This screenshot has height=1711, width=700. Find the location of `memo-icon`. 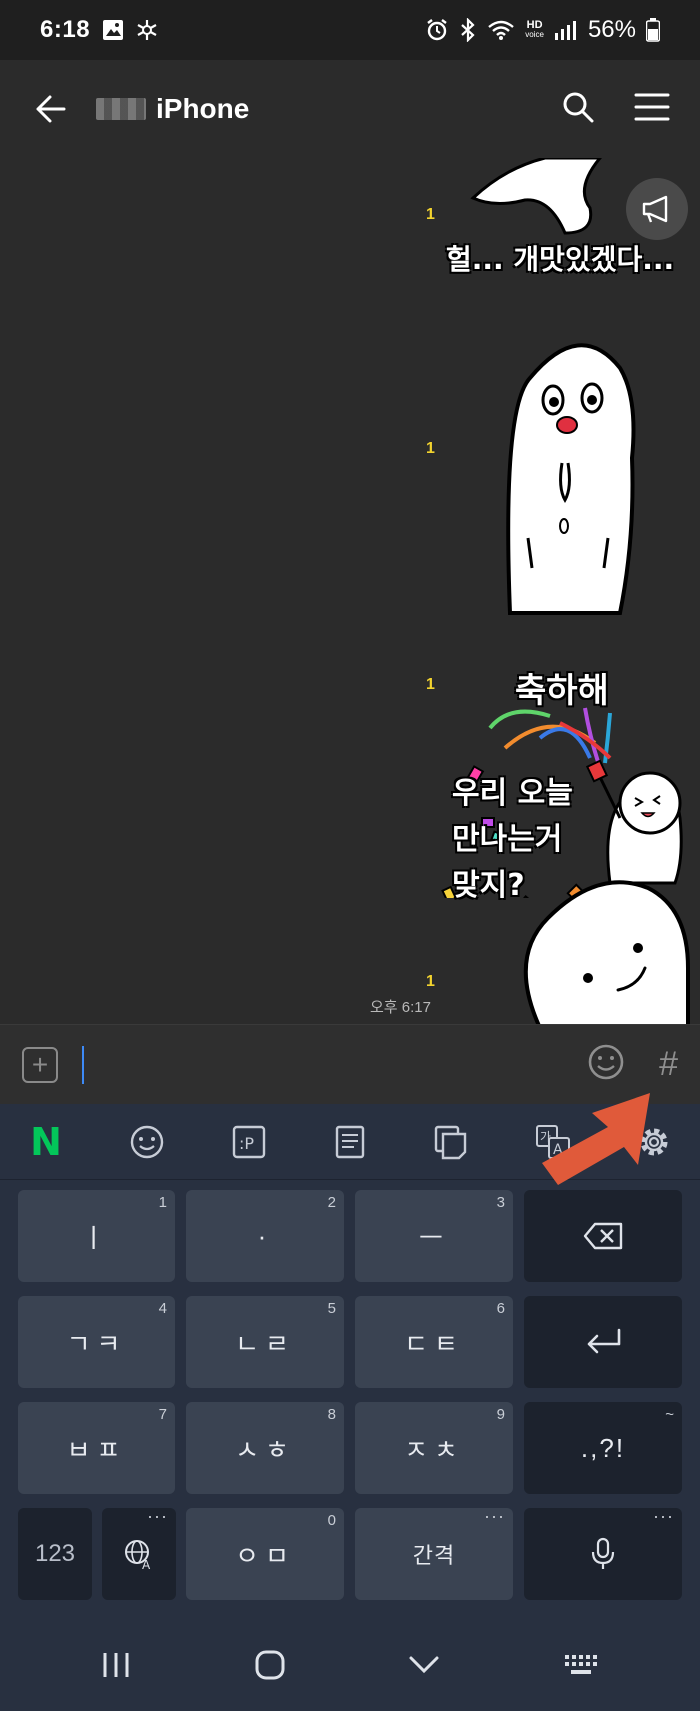

memo-icon is located at coordinates (350, 1142).